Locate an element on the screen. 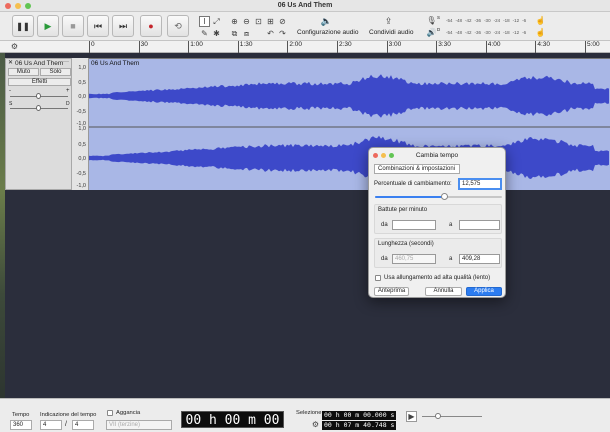 The height and width of the screenshot is (432, 610). skip-end-icon: ⏭ is located at coordinates (123, 25).